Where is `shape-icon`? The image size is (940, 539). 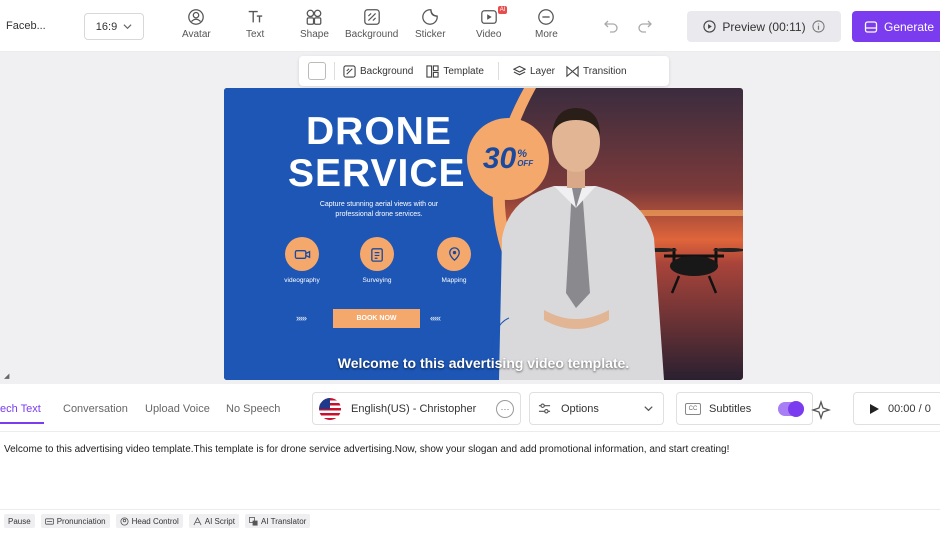 shape-icon is located at coordinates (314, 17).